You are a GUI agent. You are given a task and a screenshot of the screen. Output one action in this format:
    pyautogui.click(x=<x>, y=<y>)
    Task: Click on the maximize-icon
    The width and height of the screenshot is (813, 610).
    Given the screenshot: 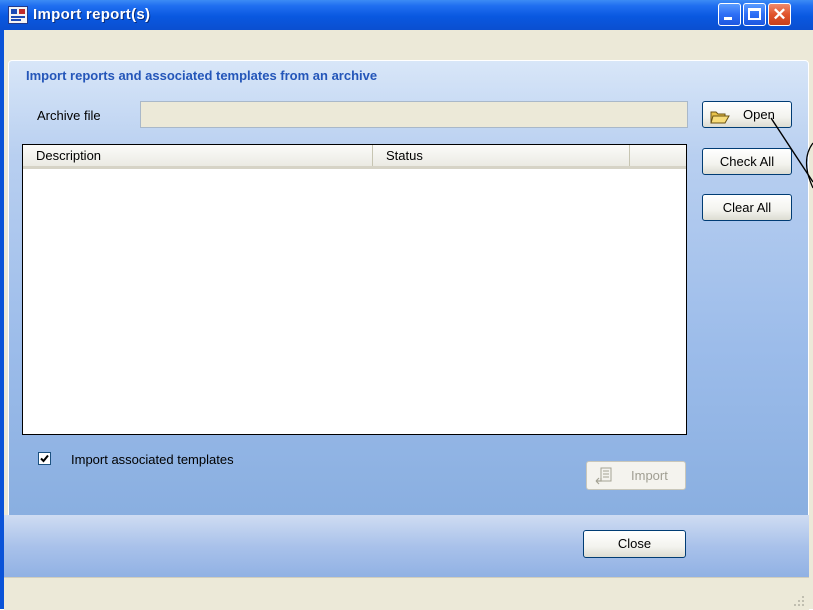 What is the action you would take?
    pyautogui.click(x=754, y=14)
    